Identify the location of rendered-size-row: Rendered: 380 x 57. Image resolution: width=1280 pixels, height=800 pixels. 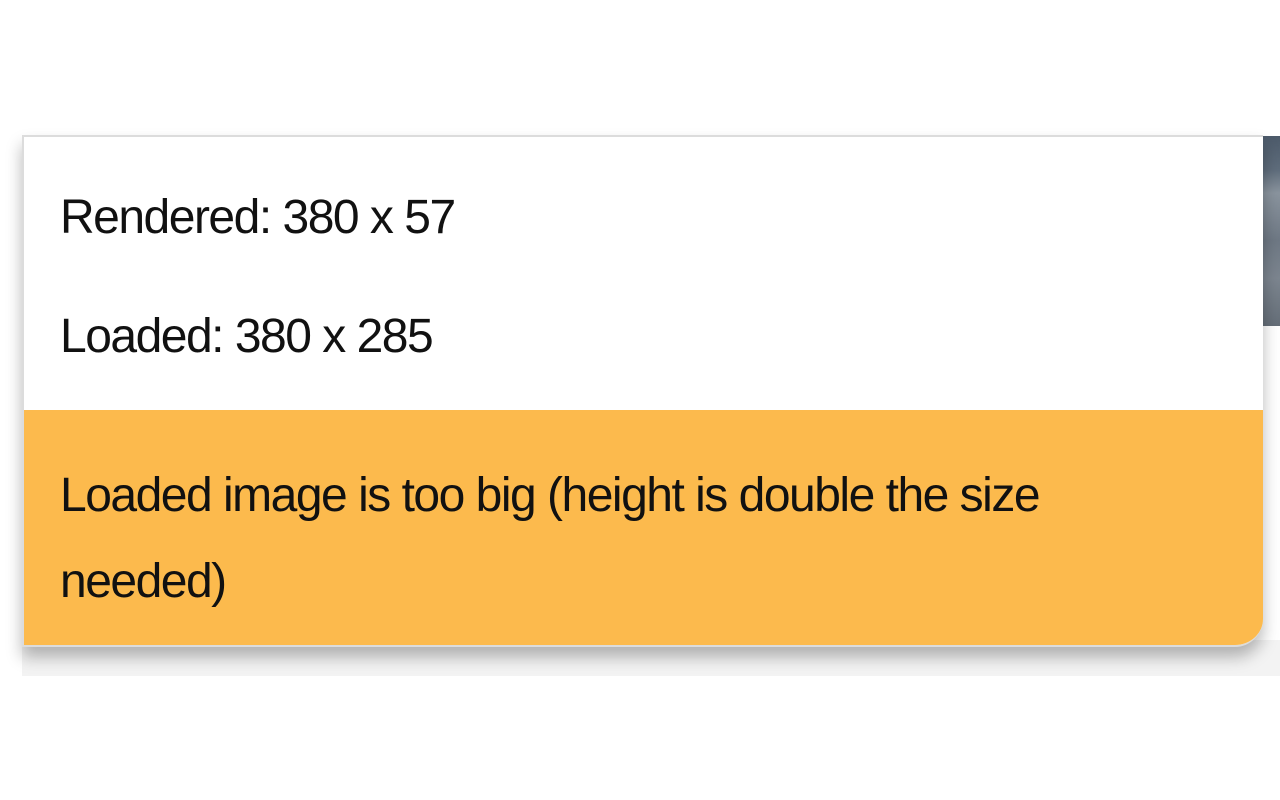
(258, 217).